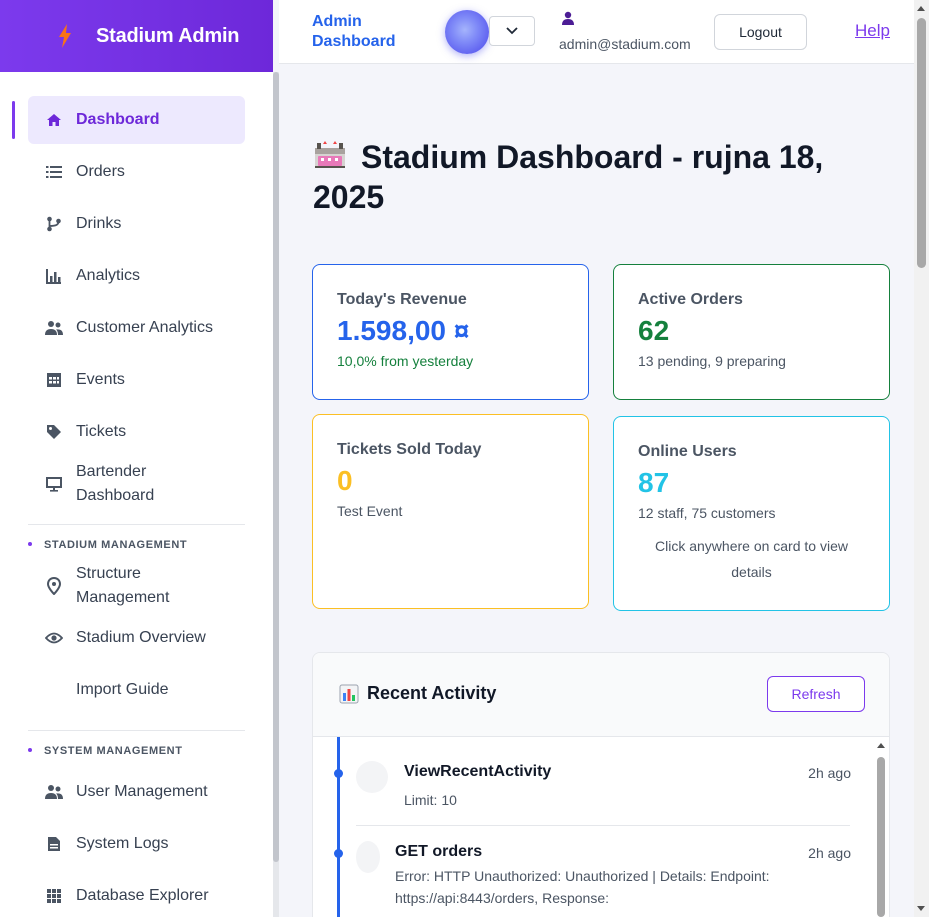 The image size is (929, 917). I want to click on sidebar-item-stadium-overview: Stadium Overview, so click(136, 638).